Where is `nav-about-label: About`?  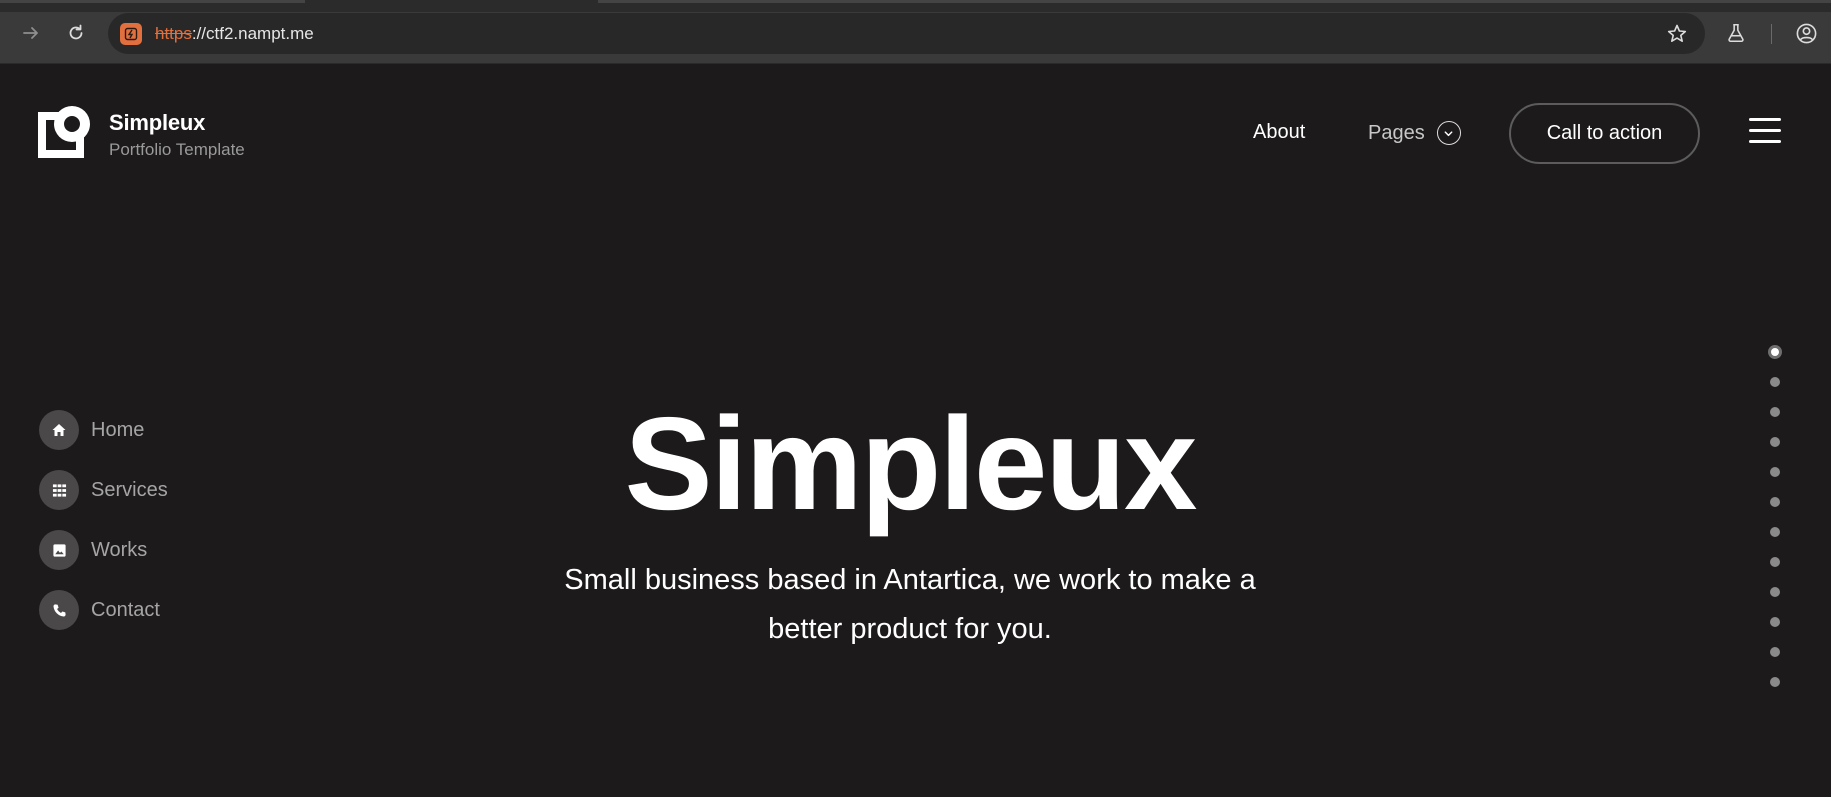 nav-about-label: About is located at coordinates (1279, 132).